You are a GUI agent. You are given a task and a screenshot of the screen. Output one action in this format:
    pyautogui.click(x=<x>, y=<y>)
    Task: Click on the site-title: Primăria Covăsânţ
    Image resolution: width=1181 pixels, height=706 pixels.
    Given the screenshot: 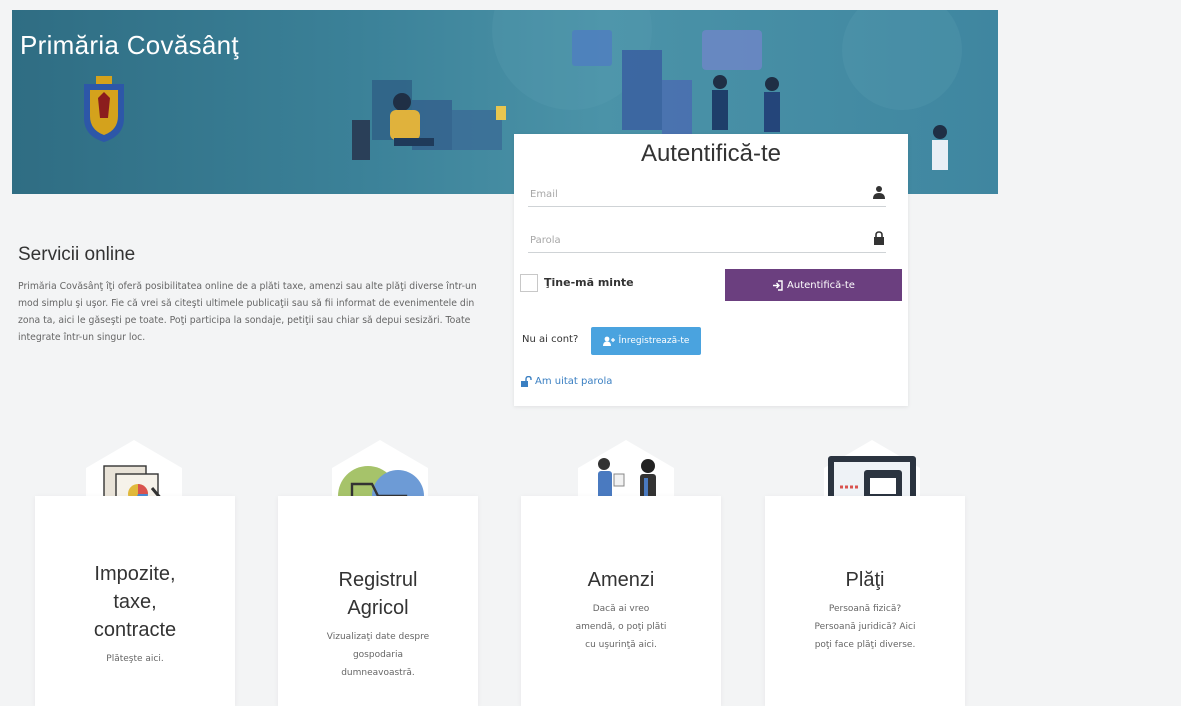 What is the action you would take?
    pyautogui.click(x=129, y=45)
    